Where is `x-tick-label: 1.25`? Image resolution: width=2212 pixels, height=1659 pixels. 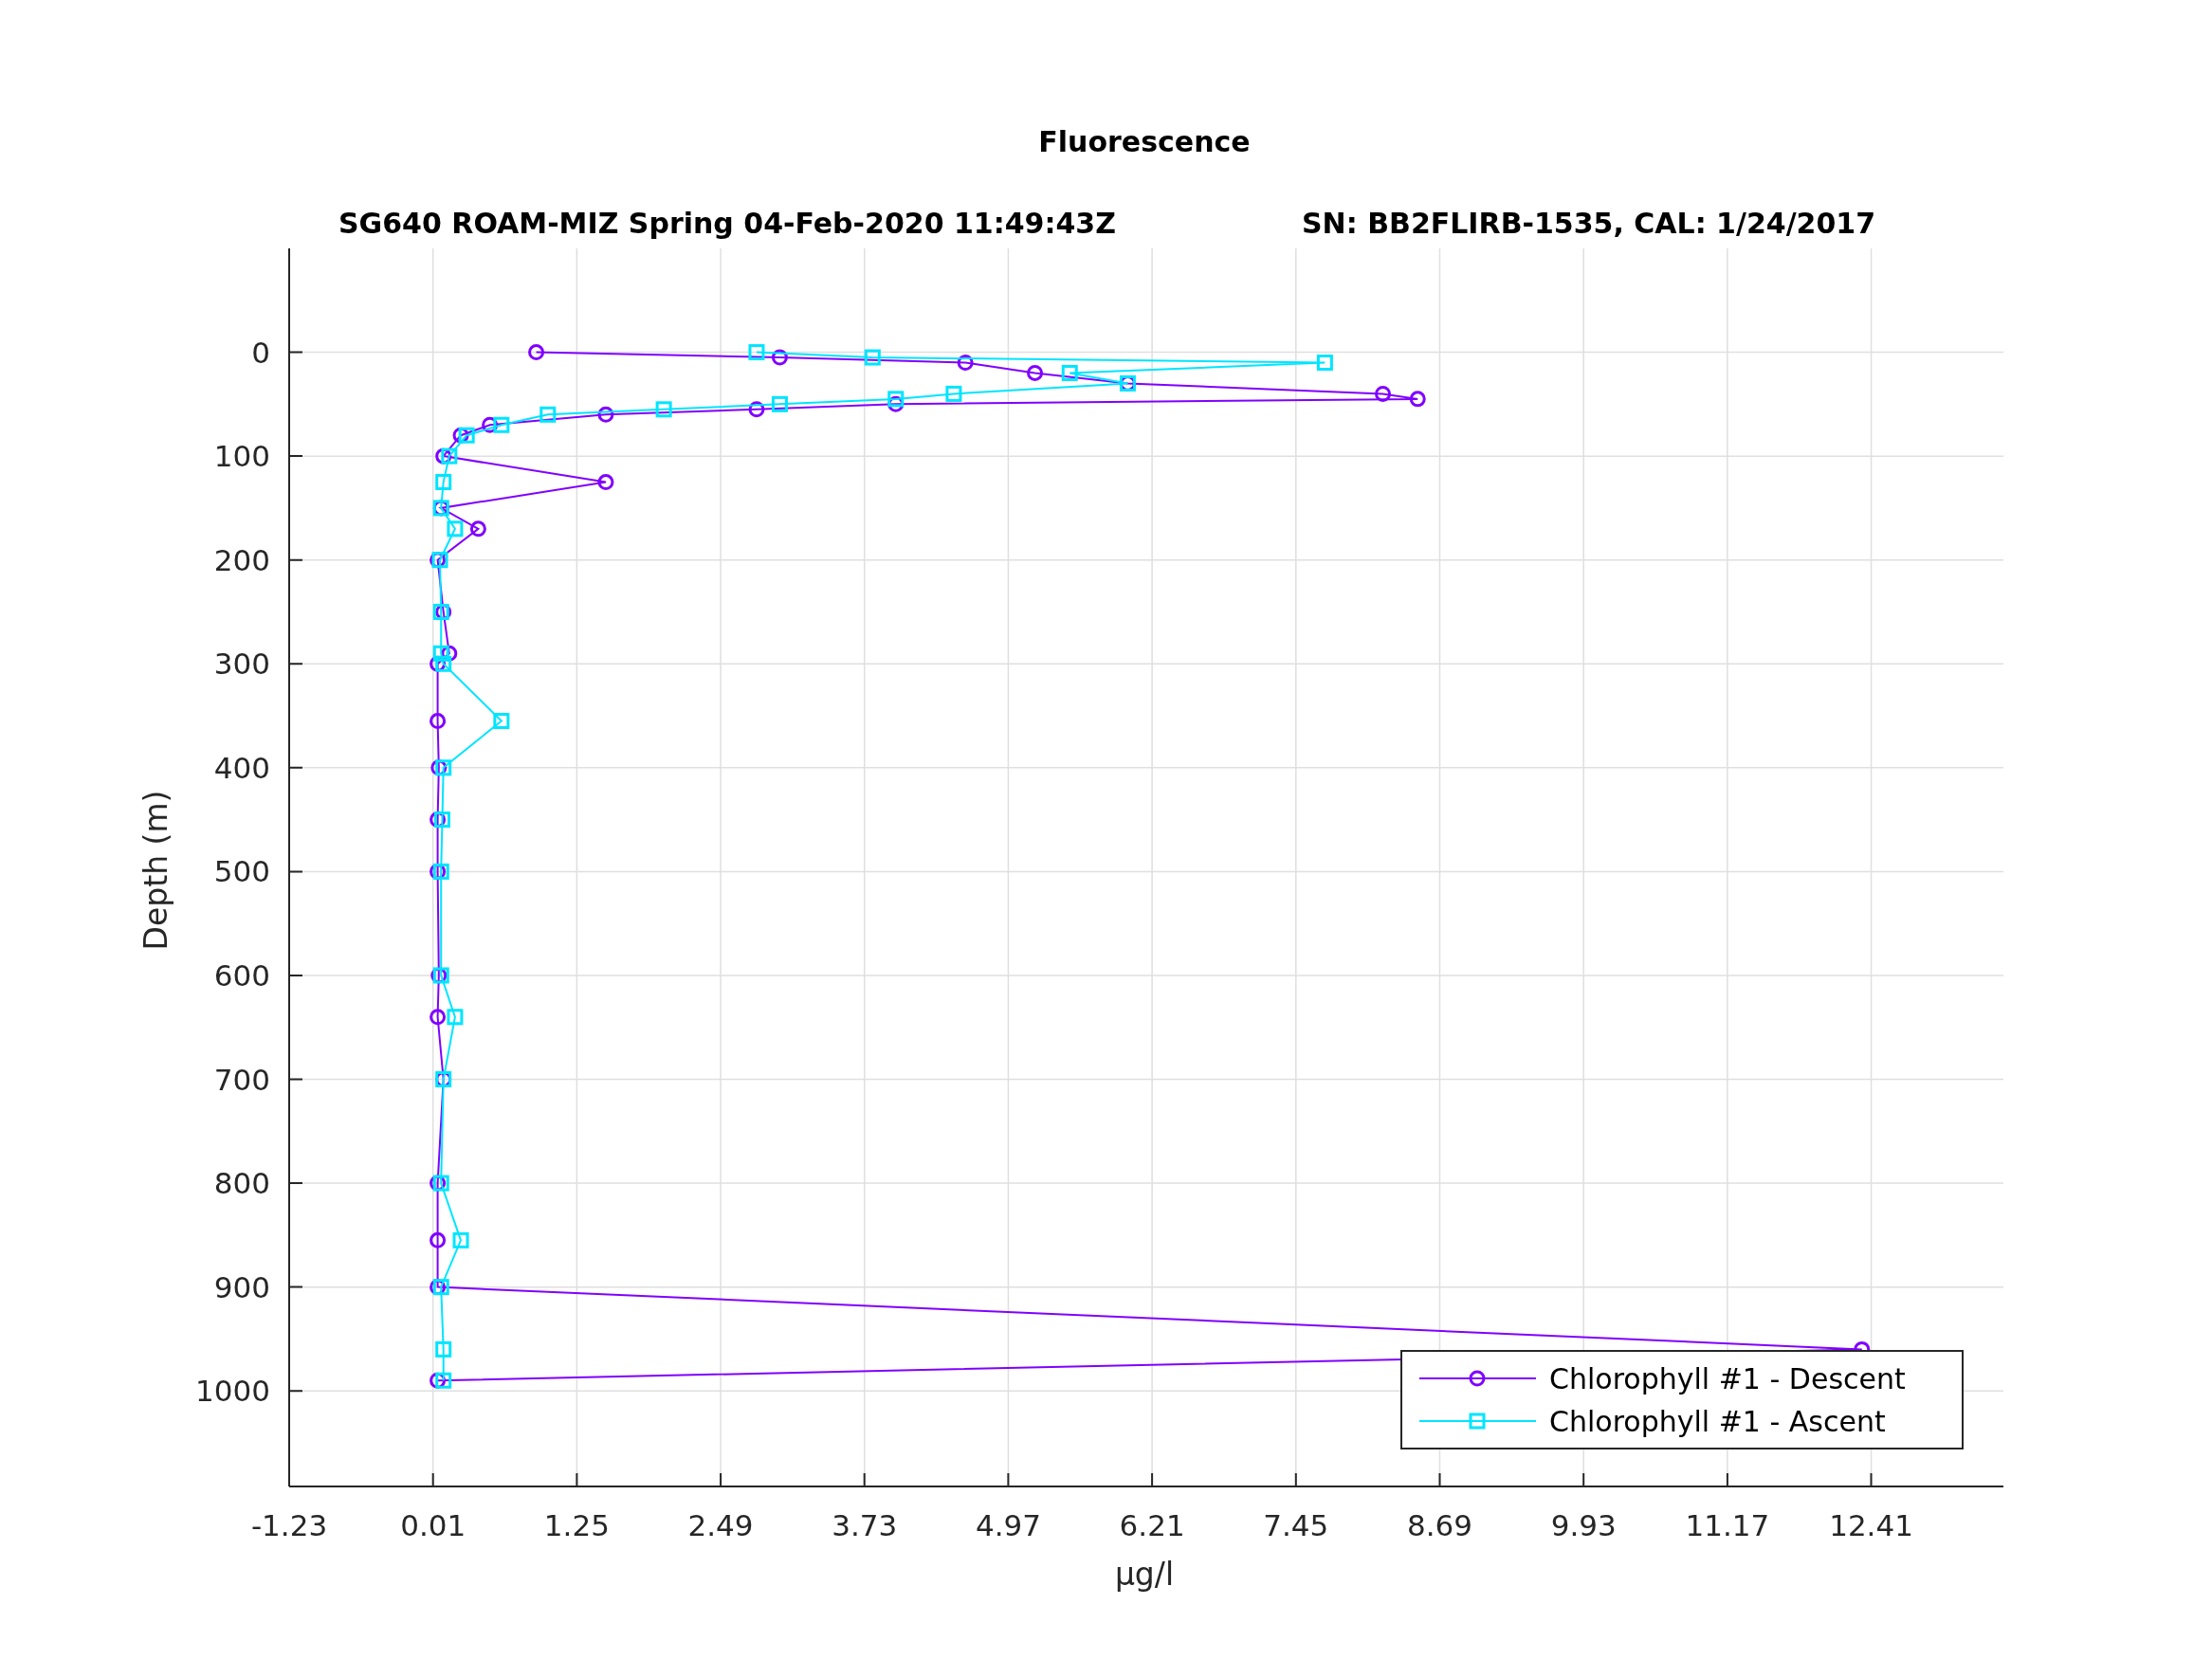
x-tick-label: 1.25 is located at coordinates (576, 1525).